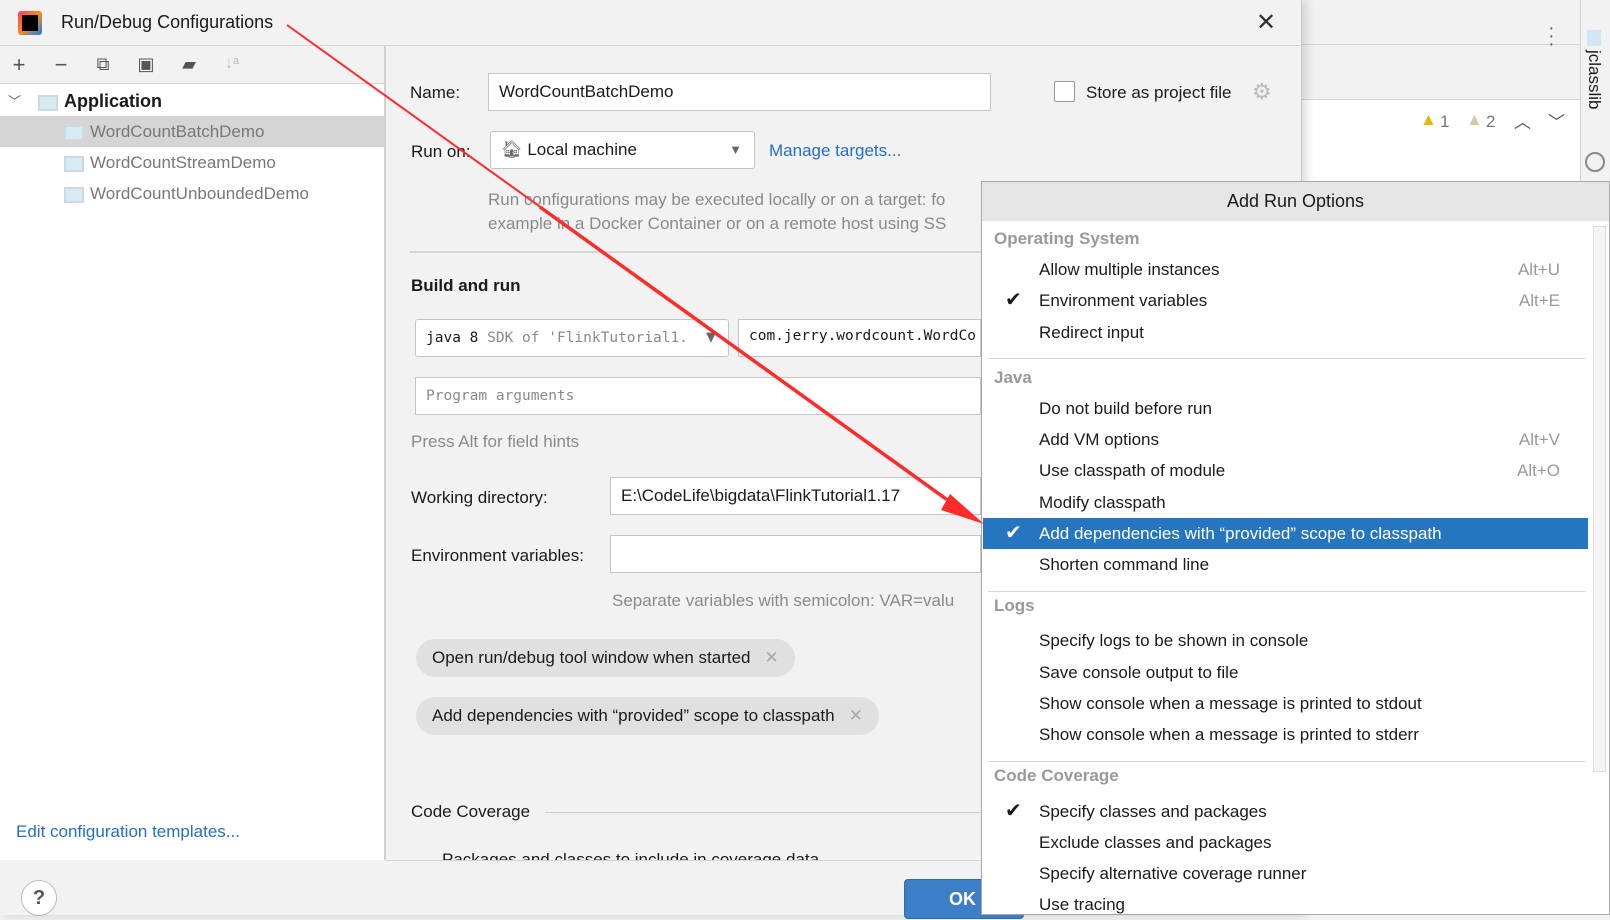  I want to click on tree-group-application: ﹀ Application, so click(192, 101).